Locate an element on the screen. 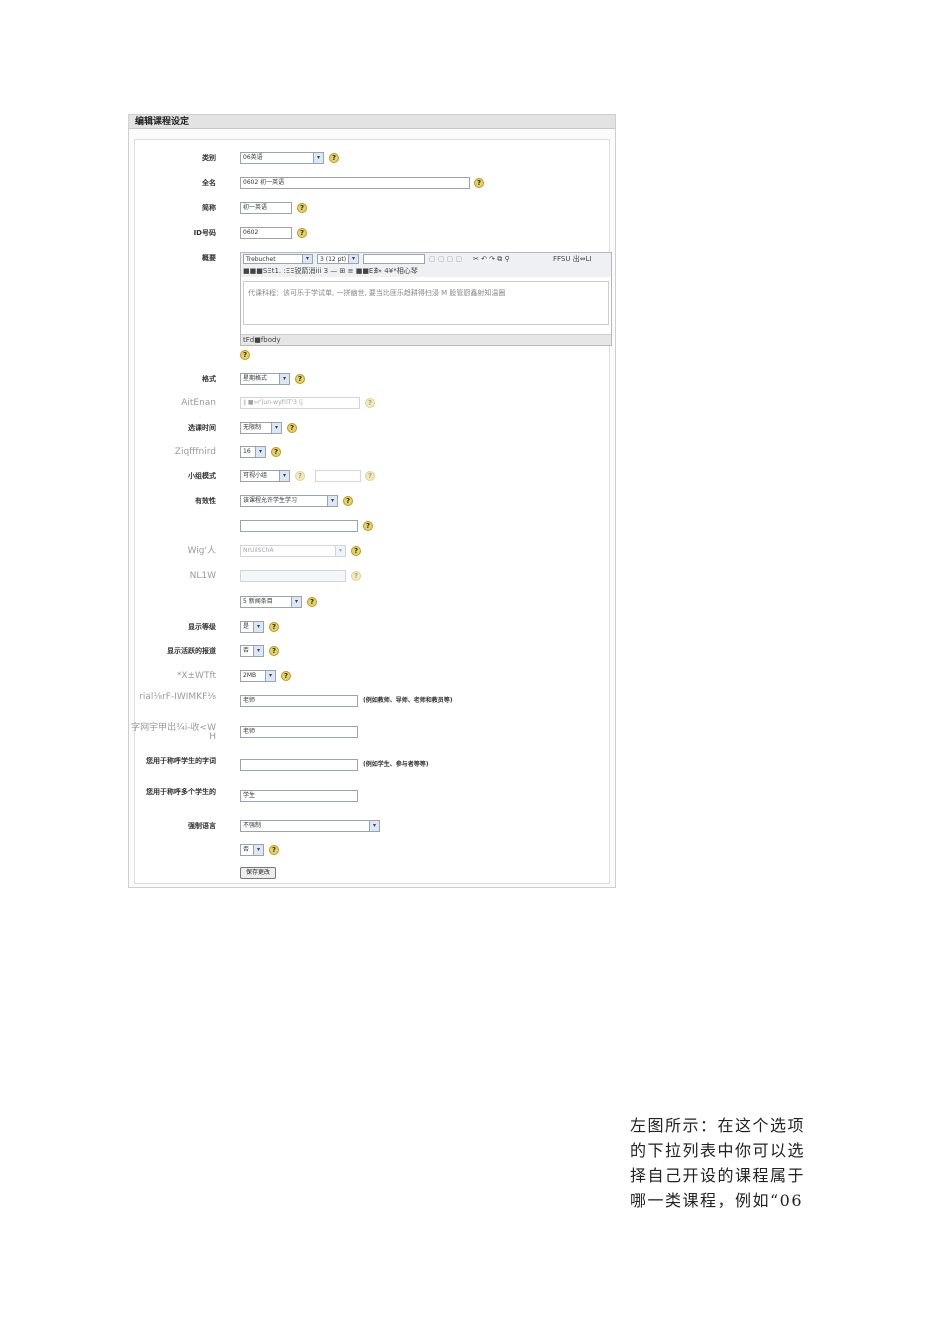  guest-select: NrUilSChA ▾ is located at coordinates (293, 551).